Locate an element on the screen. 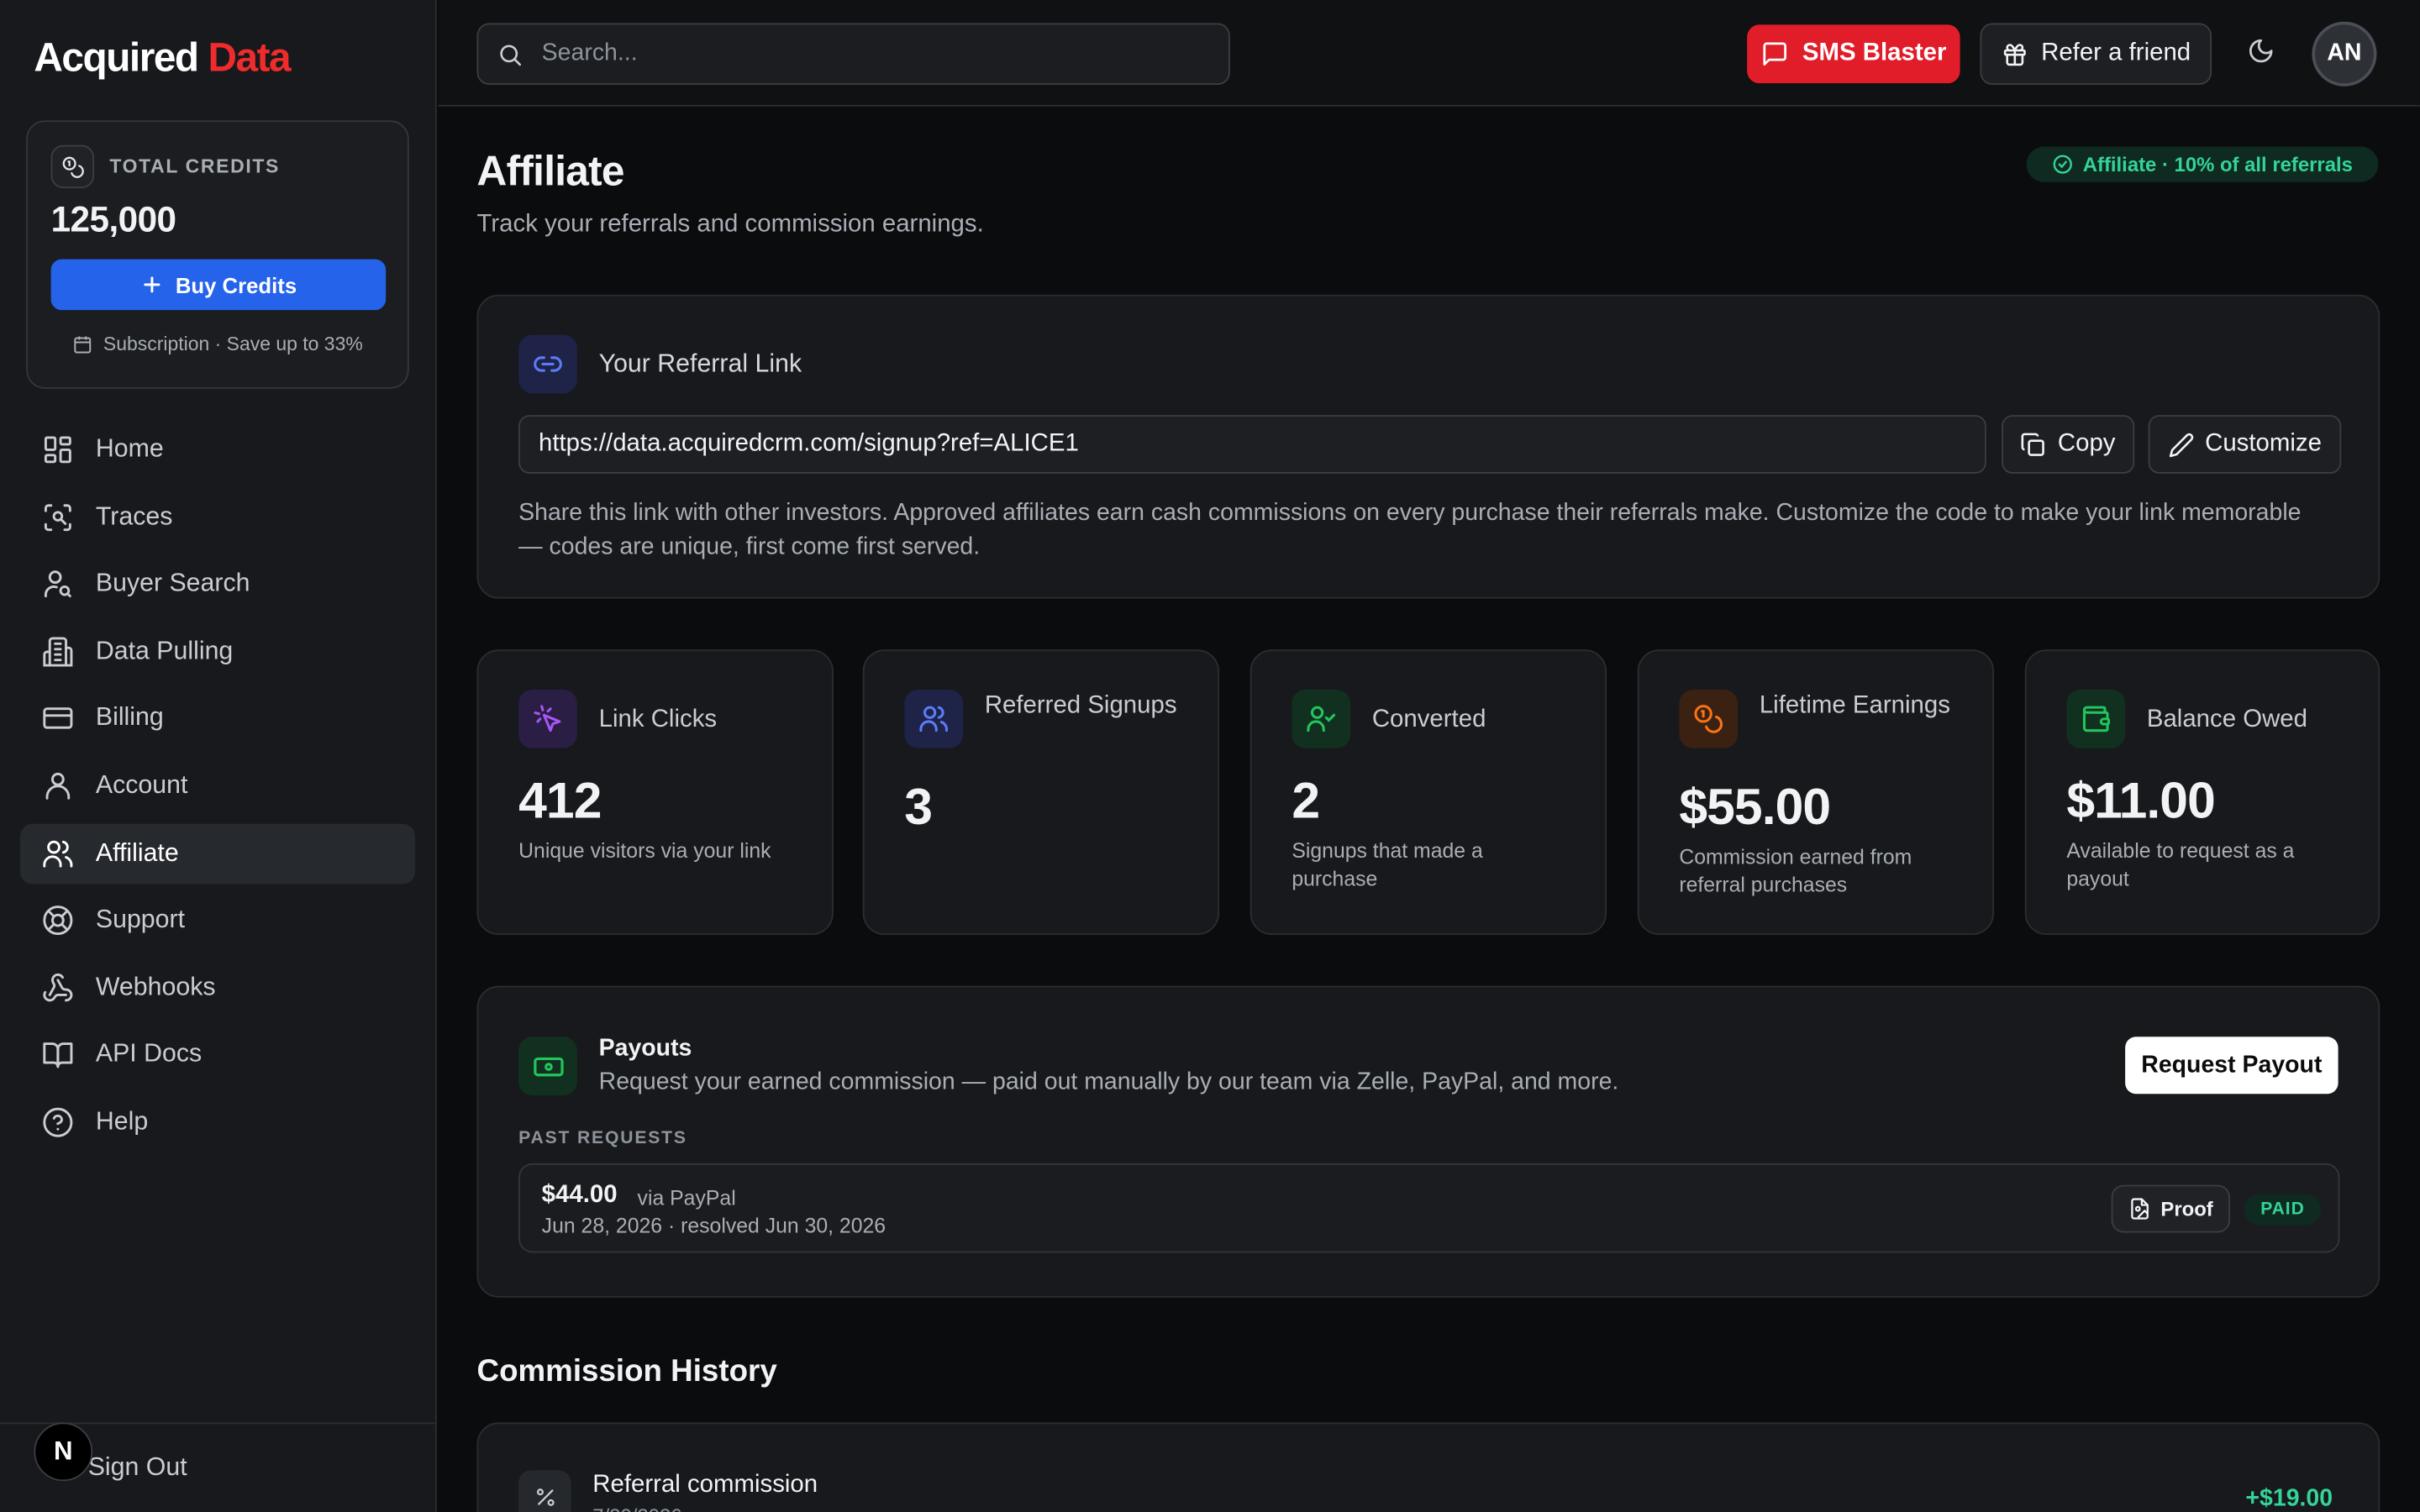 The image size is (2420, 1512). avatar: AN is located at coordinates (2344, 54).